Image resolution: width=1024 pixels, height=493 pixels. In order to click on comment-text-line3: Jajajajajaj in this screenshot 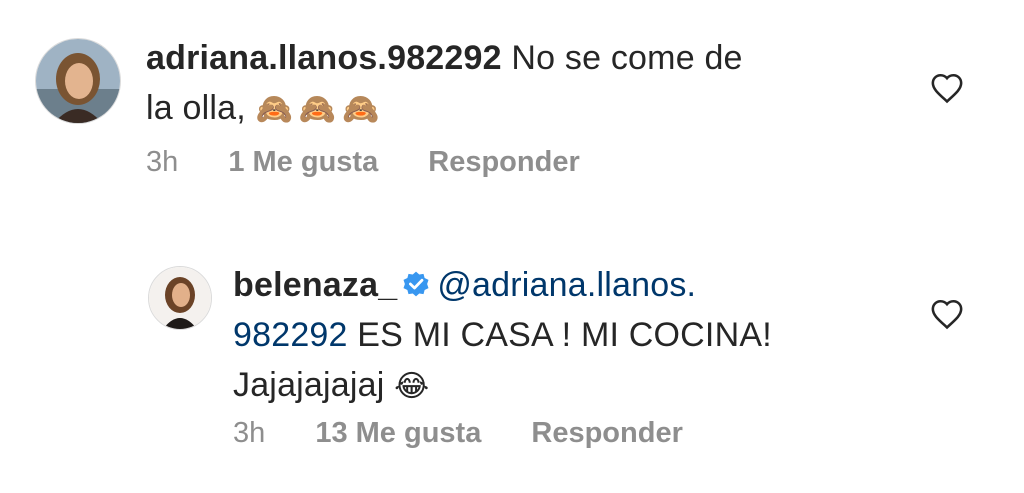, I will do `click(309, 385)`.